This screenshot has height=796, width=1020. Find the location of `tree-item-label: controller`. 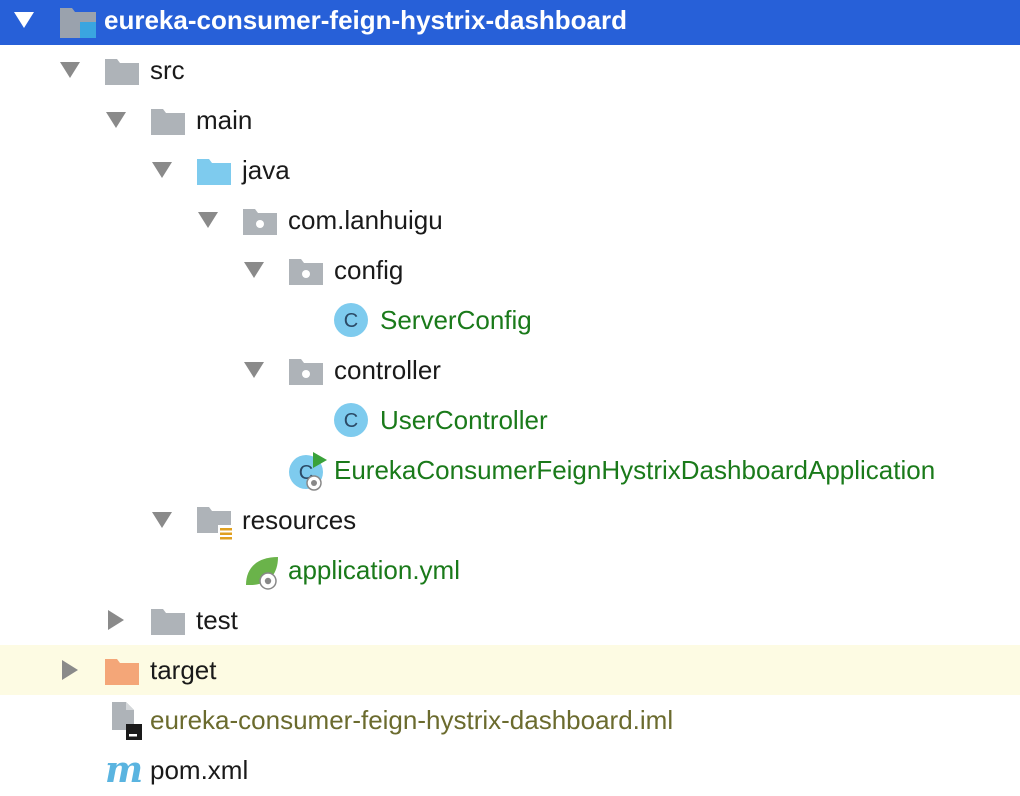

tree-item-label: controller is located at coordinates (387, 370).